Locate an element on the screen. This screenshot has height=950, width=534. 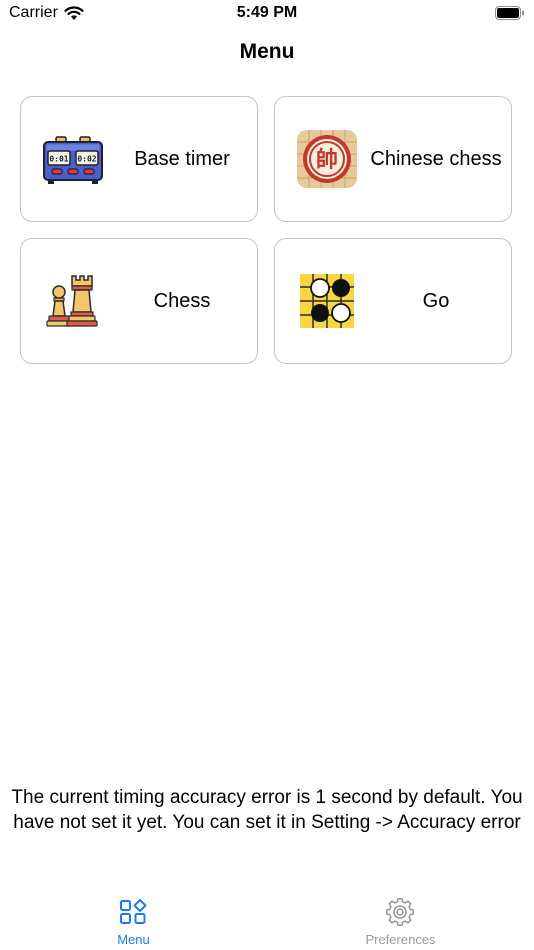
tab-menu: Menu is located at coordinates (133, 917).